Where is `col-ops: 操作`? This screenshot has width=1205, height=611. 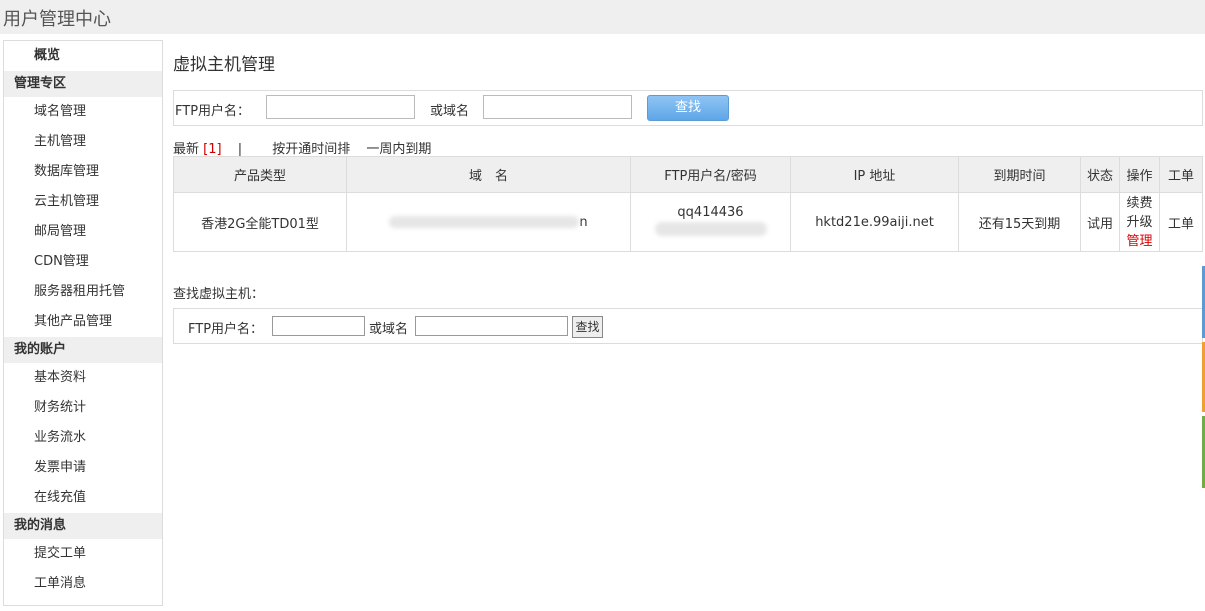 col-ops: 操作 is located at coordinates (1139, 174).